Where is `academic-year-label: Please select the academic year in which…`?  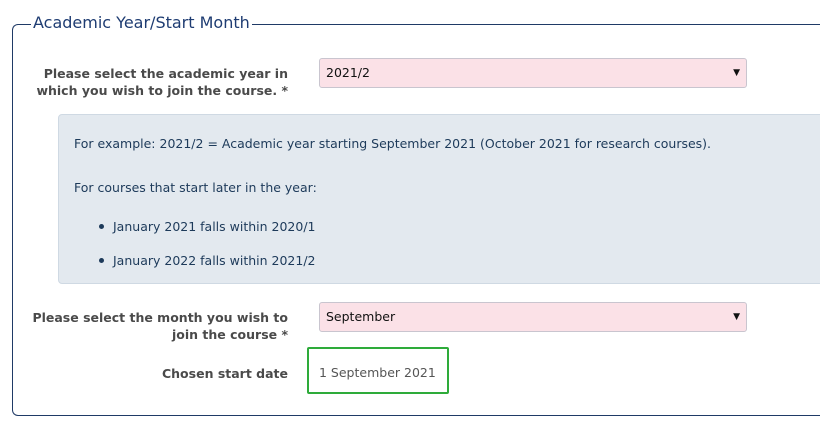
academic-year-label: Please select the academic year in which… is located at coordinates (162, 82).